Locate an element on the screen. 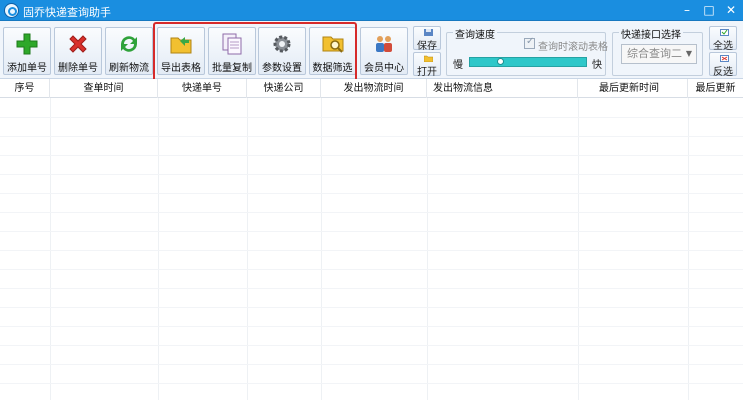  member-center-button: 会员中心 is located at coordinates (384, 51).